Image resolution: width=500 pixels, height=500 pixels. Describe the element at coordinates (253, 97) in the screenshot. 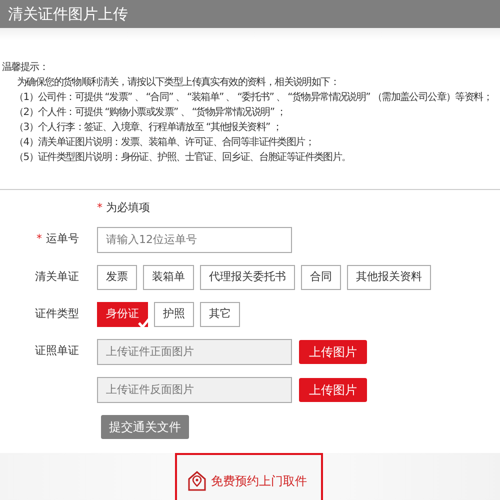

I see `notice-item: （1）公司件：可提供 “发票” 、 “合同” 、 “装箱单” 、 “委托书” 、 “货物异常情况说明” （需加盖公司公章）等资料；` at that location.